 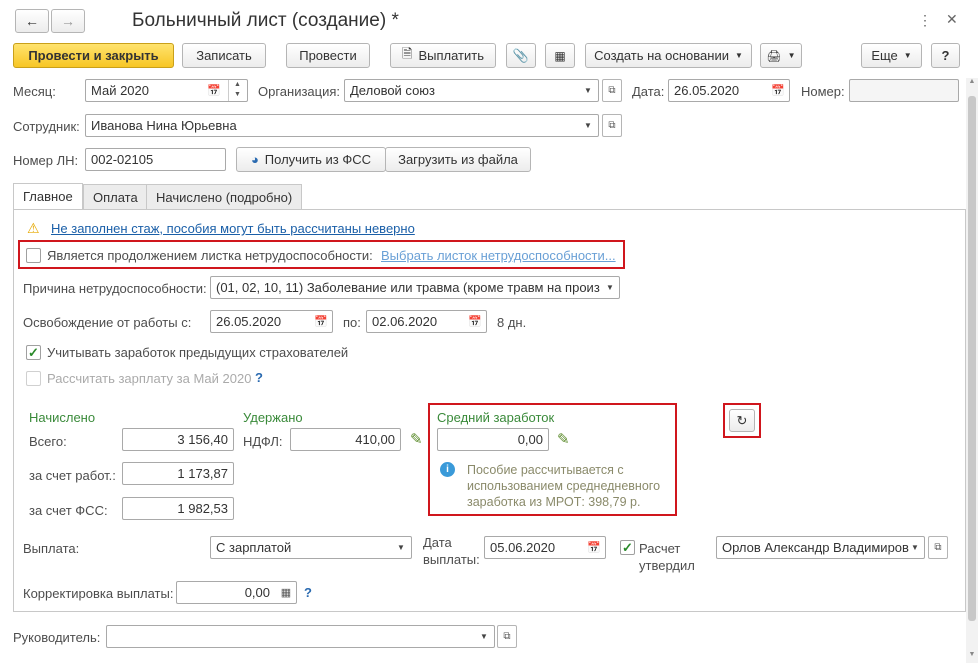 What do you see at coordinates (202, 473) in the screenshot?
I see `accrued-employer-value: 1 173,87` at bounding box center [202, 473].